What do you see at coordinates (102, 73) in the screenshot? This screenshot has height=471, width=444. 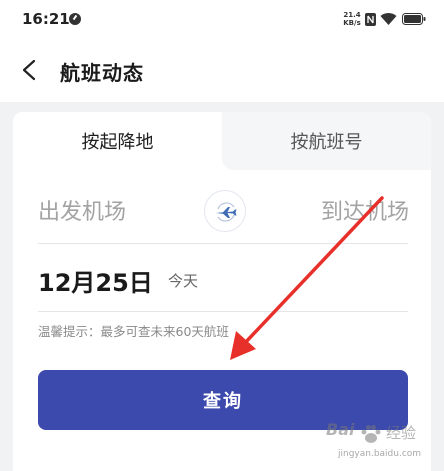 I see `page-title: 航班动态` at bounding box center [102, 73].